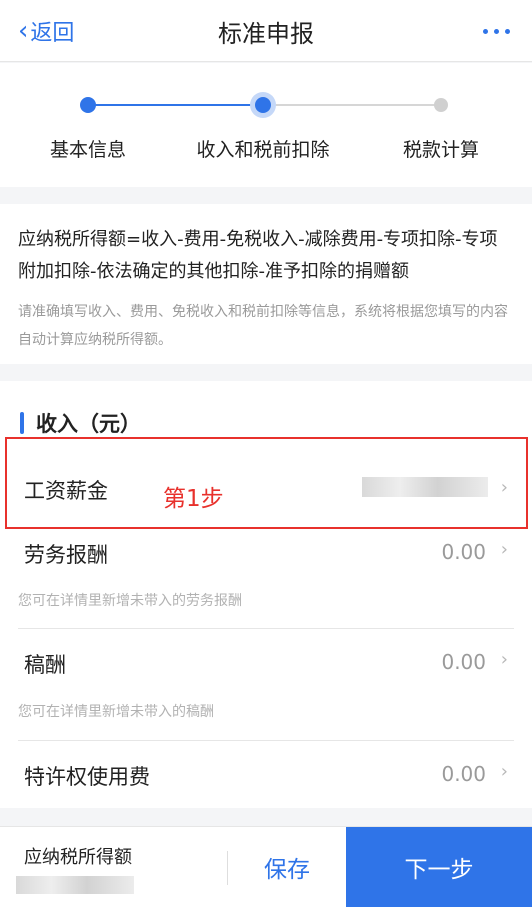 Image resolution: width=532 pixels, height=907 pixels. I want to click on footer-bar: 应纳税所得额 保存 下一步, so click(266, 866).